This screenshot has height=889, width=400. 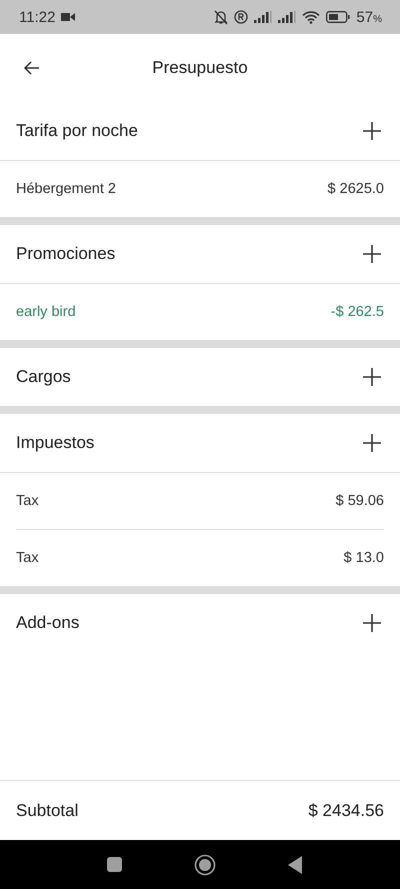 I want to click on home-button, so click(x=205, y=865).